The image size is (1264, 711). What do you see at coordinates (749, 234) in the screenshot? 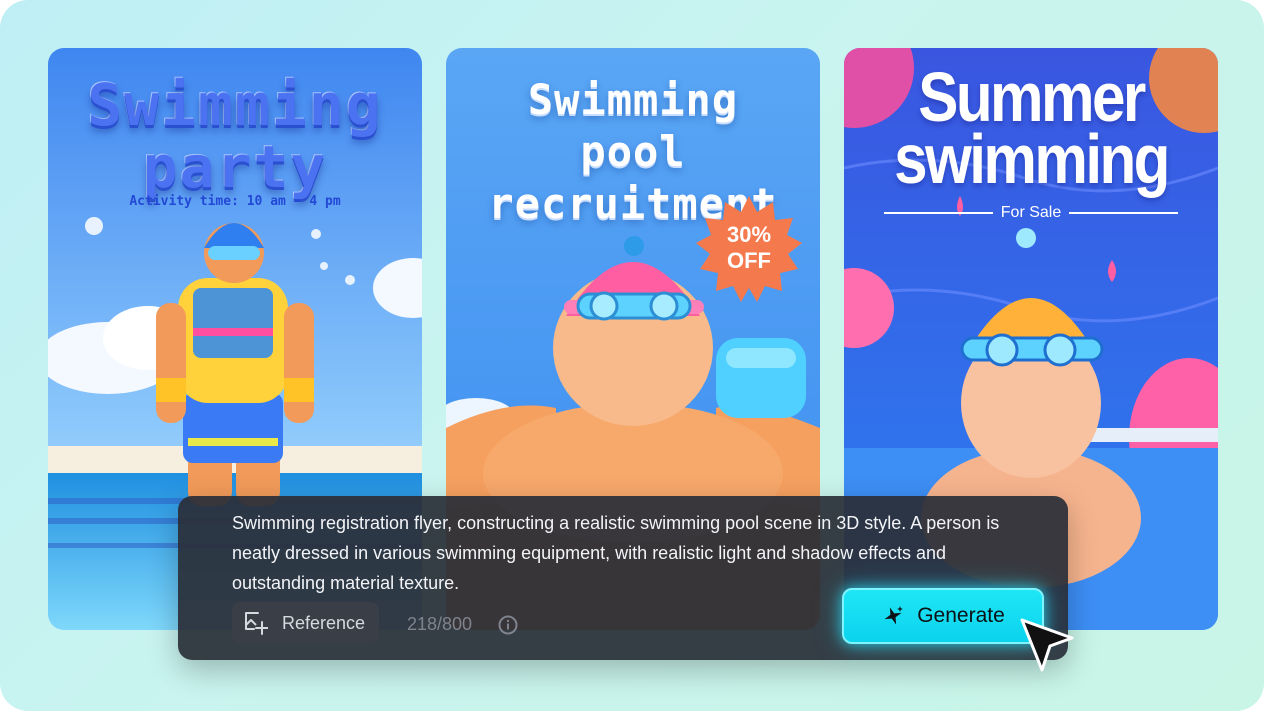
I see `discount-badge-percent: 30%` at bounding box center [749, 234].